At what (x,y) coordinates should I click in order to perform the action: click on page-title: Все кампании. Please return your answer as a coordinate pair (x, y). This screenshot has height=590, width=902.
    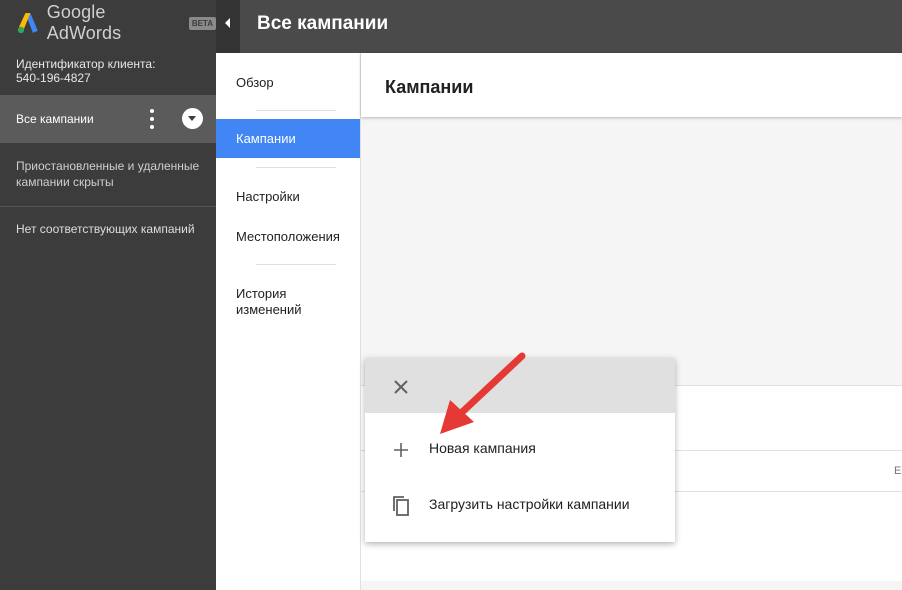
    Looking at the image, I should click on (323, 23).